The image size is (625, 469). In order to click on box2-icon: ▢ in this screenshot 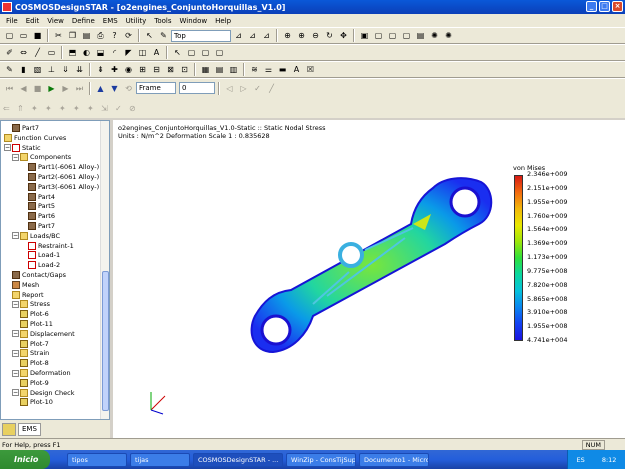, I will do `click(205, 52)`.